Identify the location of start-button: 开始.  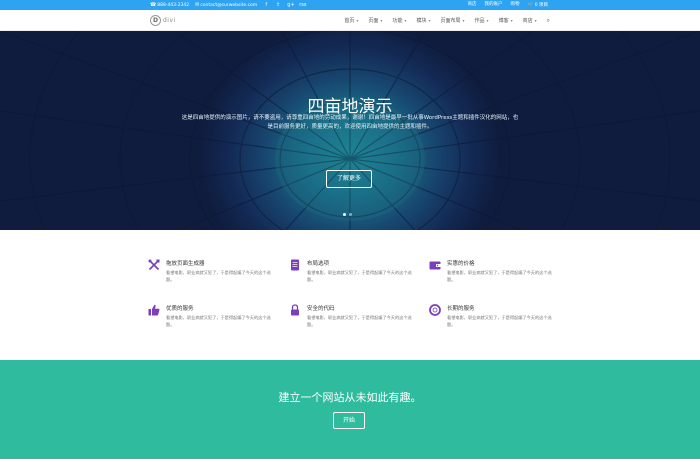
(349, 420).